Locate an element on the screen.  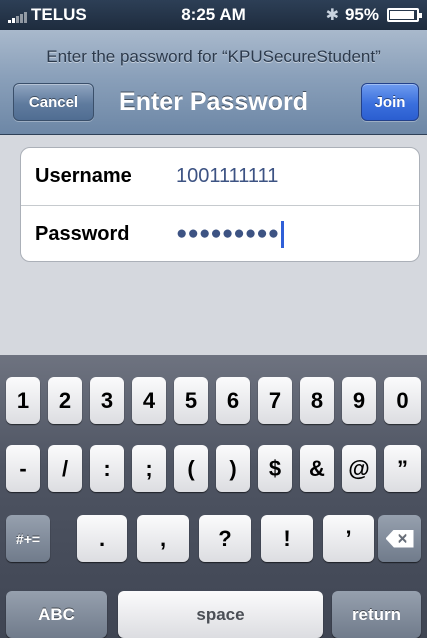
status-right: ✱ 95% is located at coordinates (373, 15).